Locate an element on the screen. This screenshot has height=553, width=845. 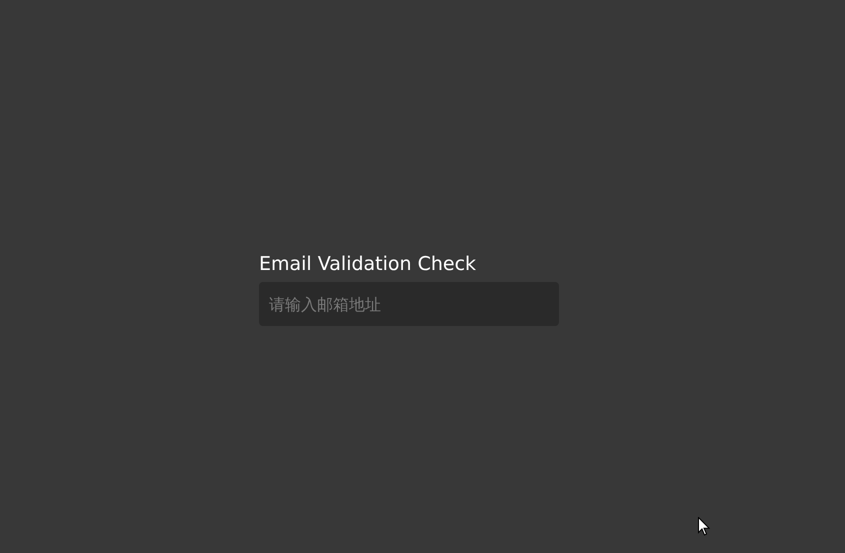
form-title: Email Validation Check is located at coordinates (368, 264).